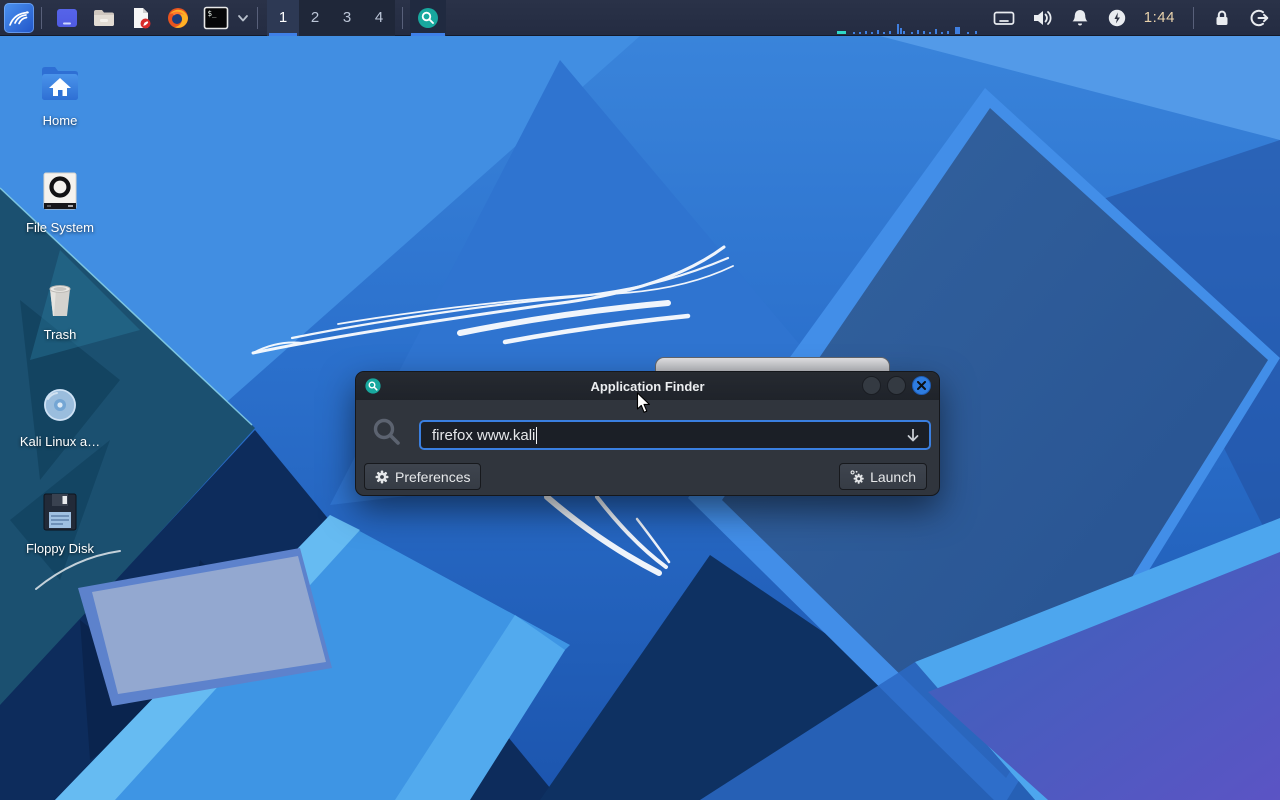 The height and width of the screenshot is (800, 1280). What do you see at coordinates (347, 18) in the screenshot?
I see `workspace-3: 3` at bounding box center [347, 18].